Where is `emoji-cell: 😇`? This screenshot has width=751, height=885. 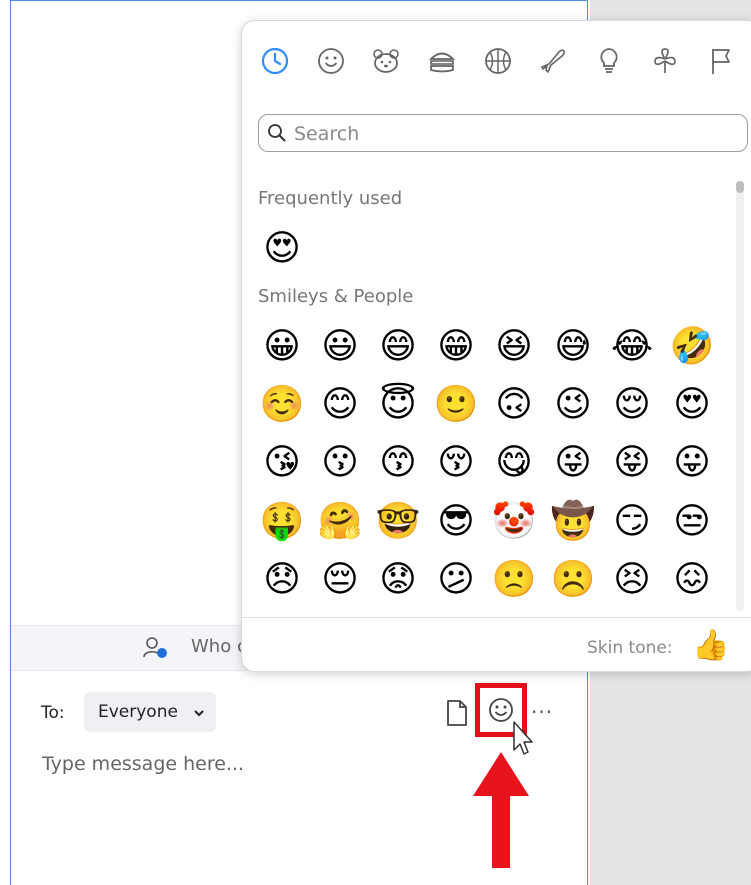 emoji-cell: 😇 is located at coordinates (398, 405).